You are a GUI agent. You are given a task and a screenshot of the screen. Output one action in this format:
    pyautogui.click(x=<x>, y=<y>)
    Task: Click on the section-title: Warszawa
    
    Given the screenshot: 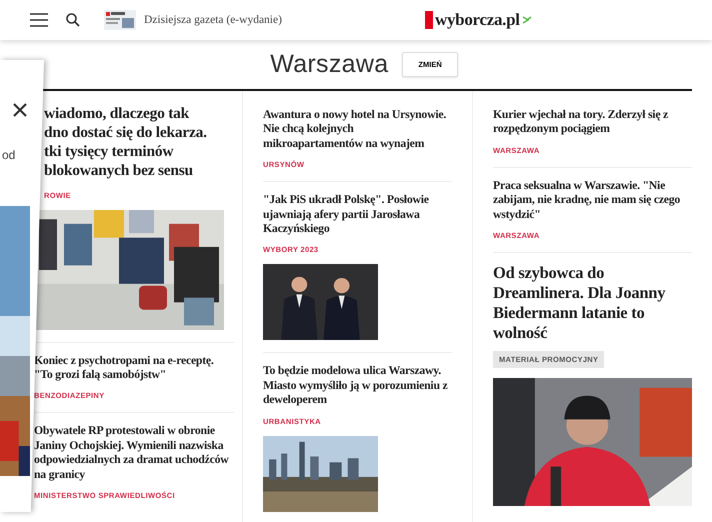 What is the action you would take?
    pyautogui.click(x=329, y=64)
    